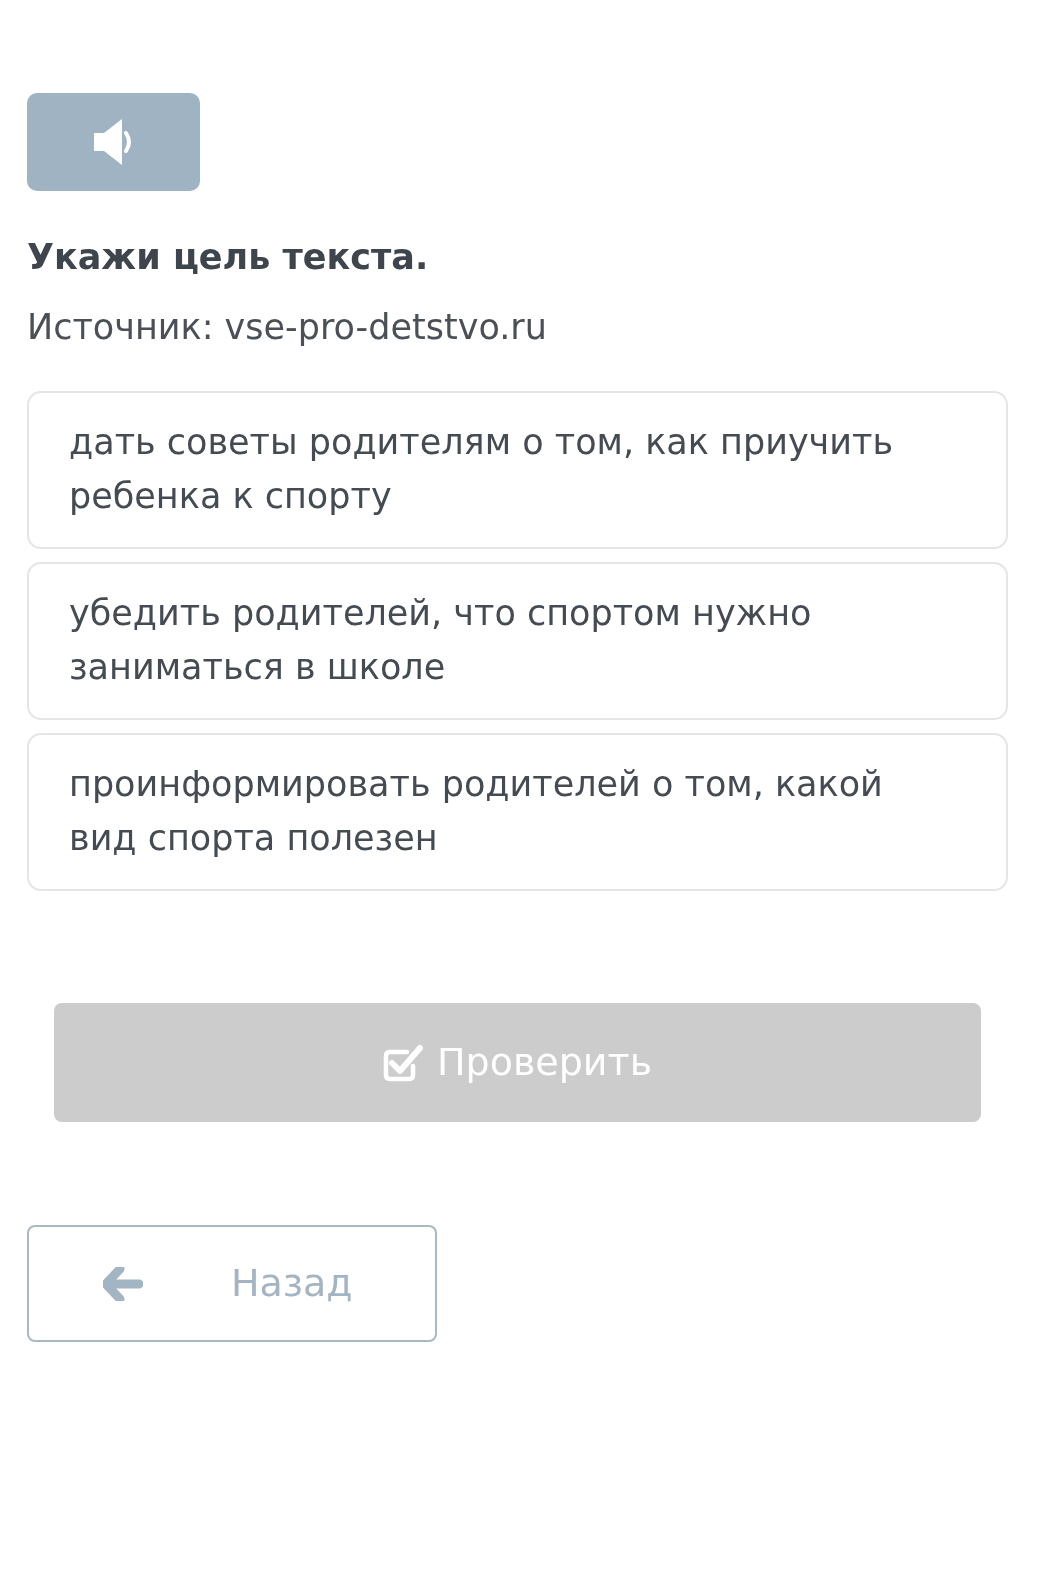  What do you see at coordinates (287, 327) in the screenshot?
I see `source-text: Источник: vse-pro-detstvo.ru` at bounding box center [287, 327].